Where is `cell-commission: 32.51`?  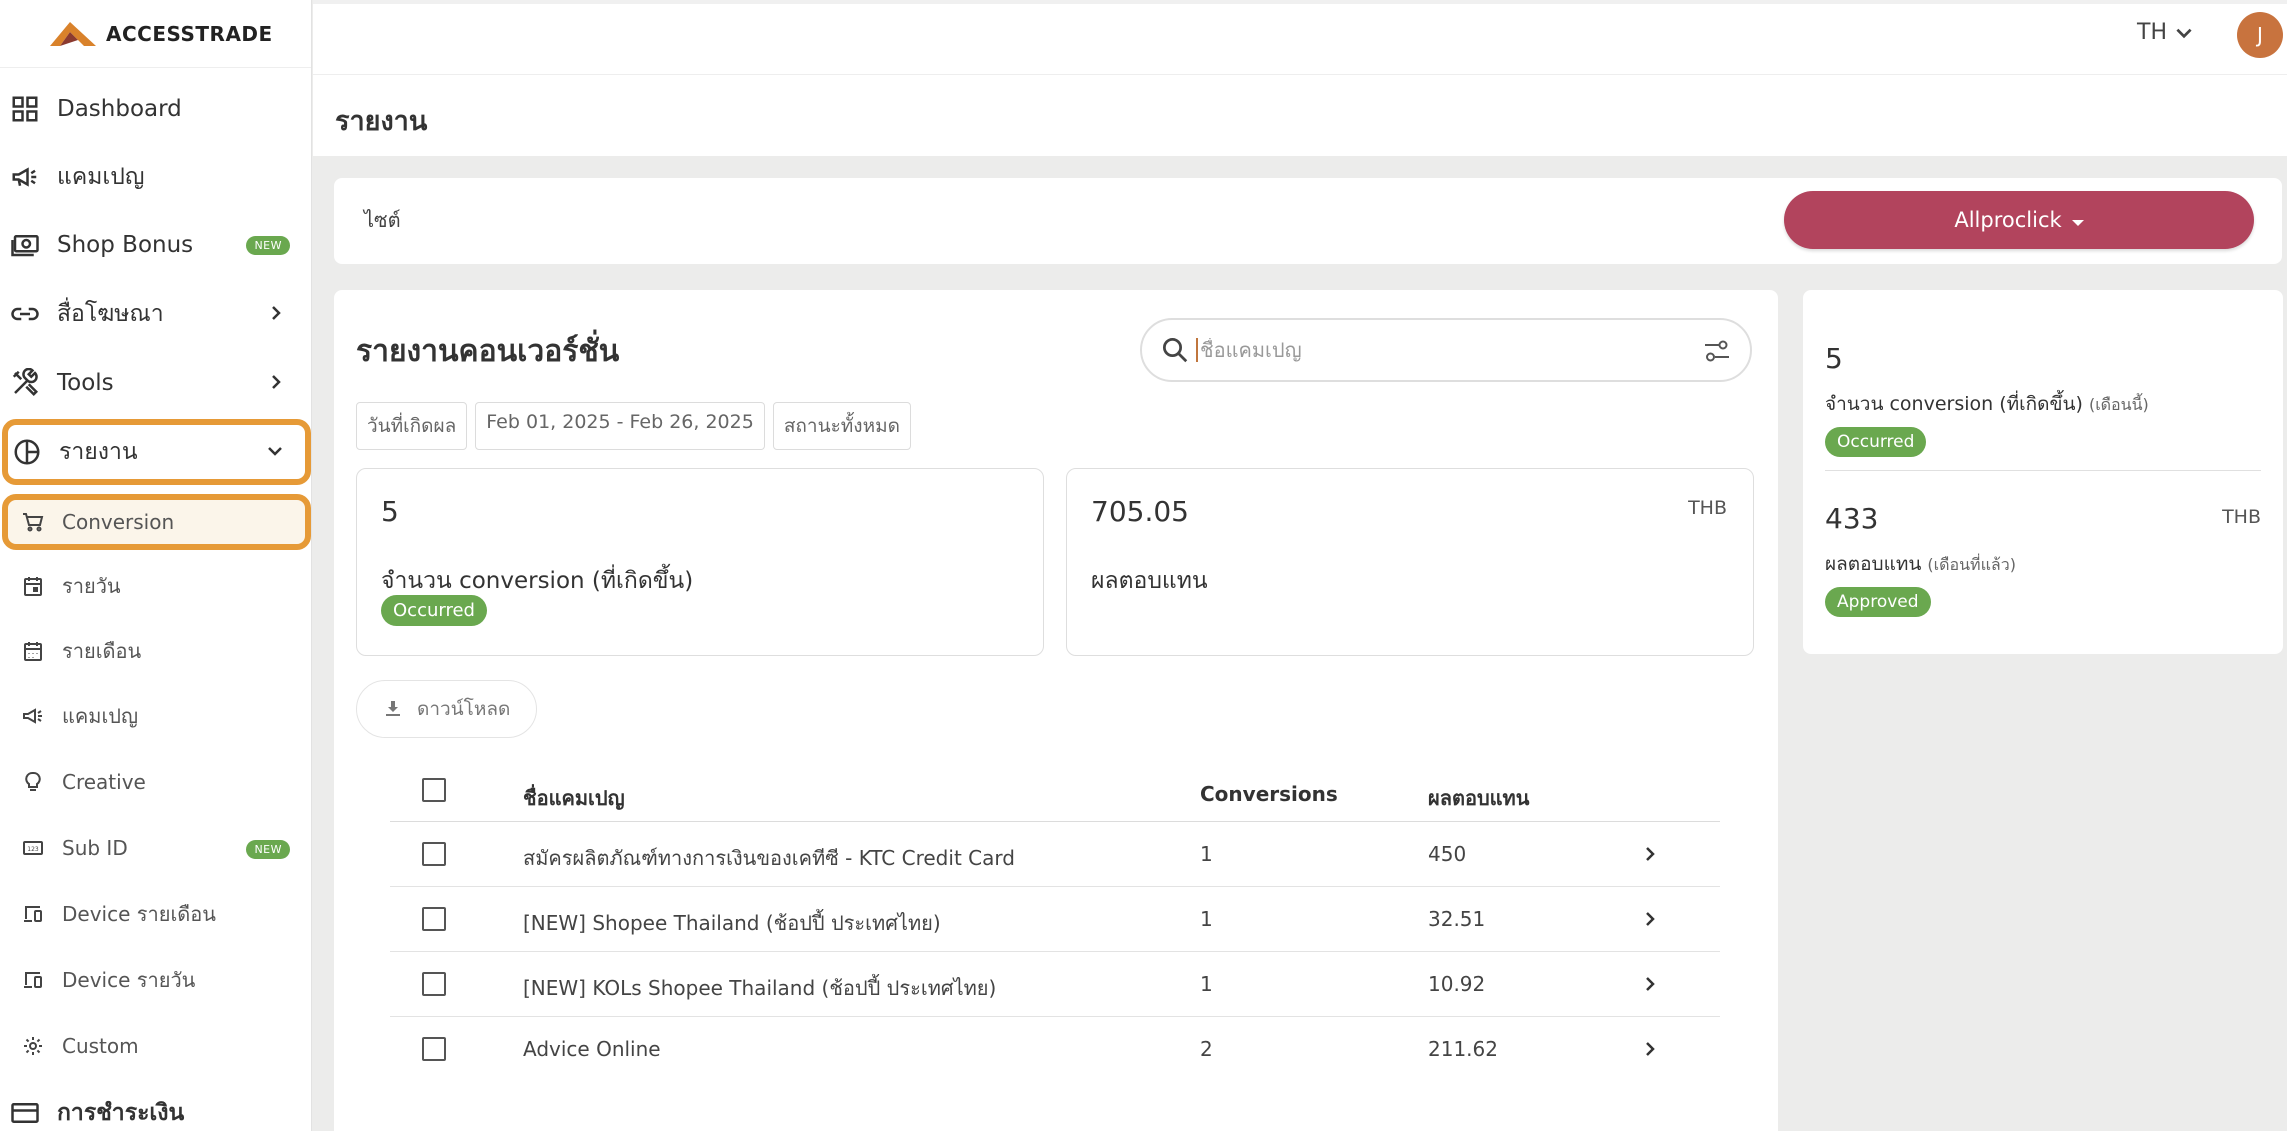 cell-commission: 32.51 is located at coordinates (1457, 919).